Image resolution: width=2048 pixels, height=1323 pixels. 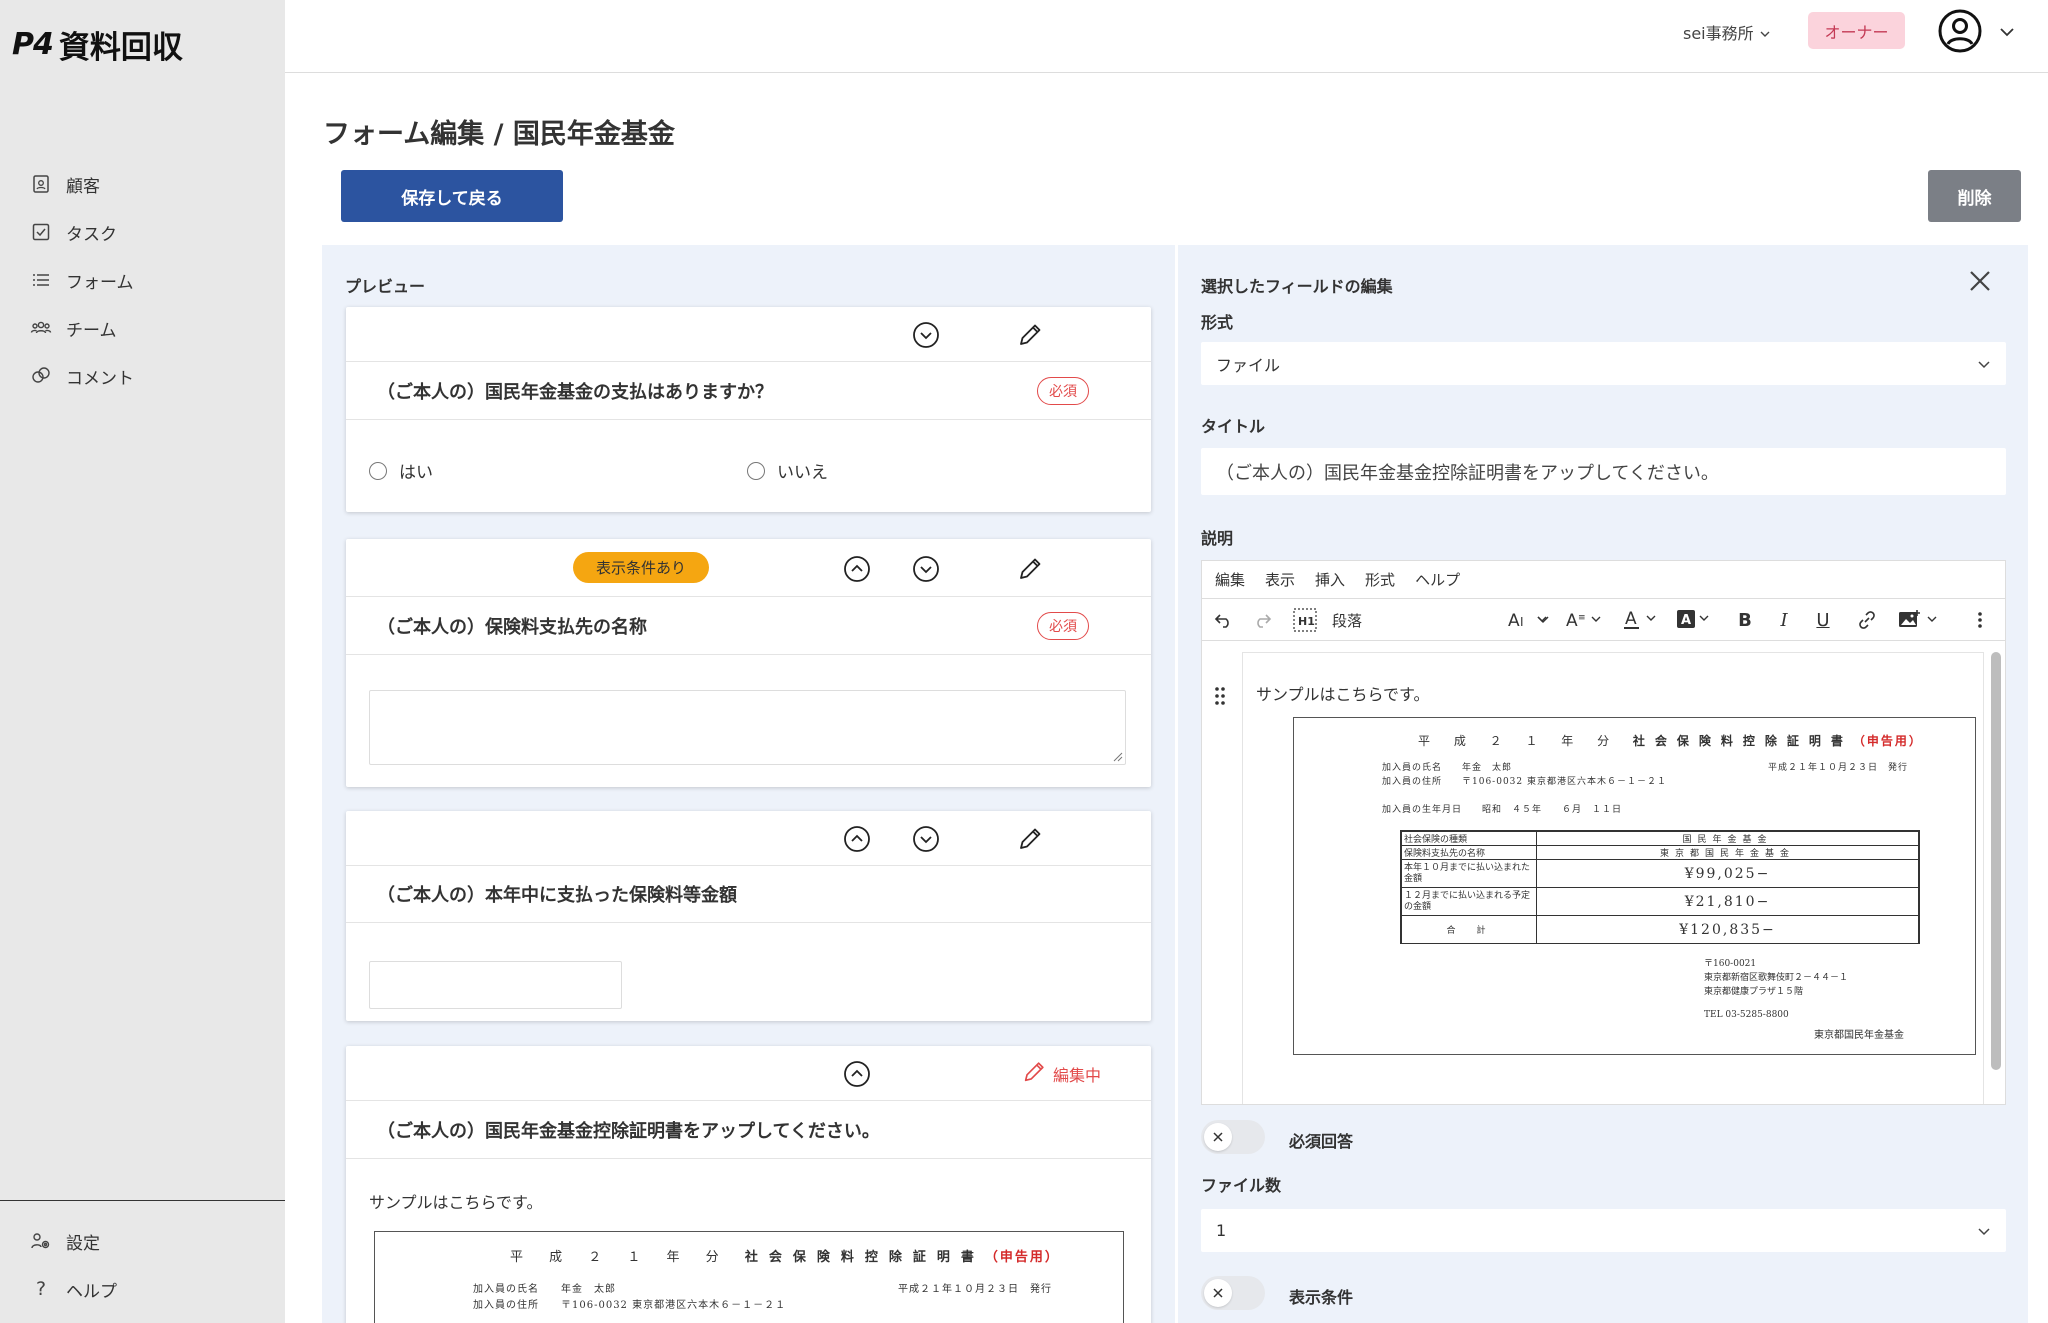 I want to click on font-size-icon: AI, so click(x=1529, y=620).